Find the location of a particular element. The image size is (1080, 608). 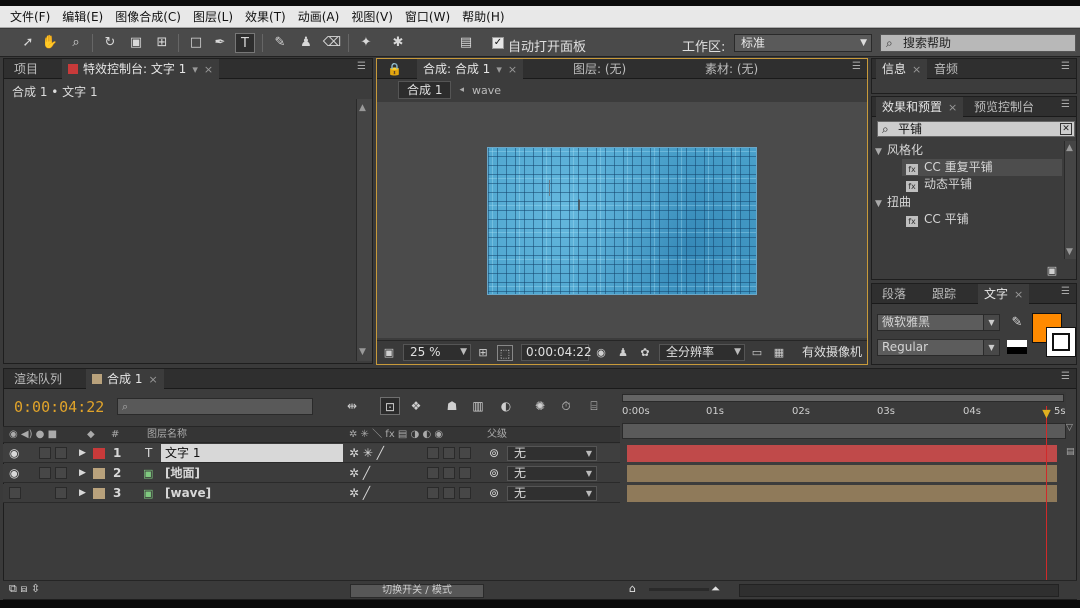

resolution-select: 全分辨率 ▼ is located at coordinates (702, 352).